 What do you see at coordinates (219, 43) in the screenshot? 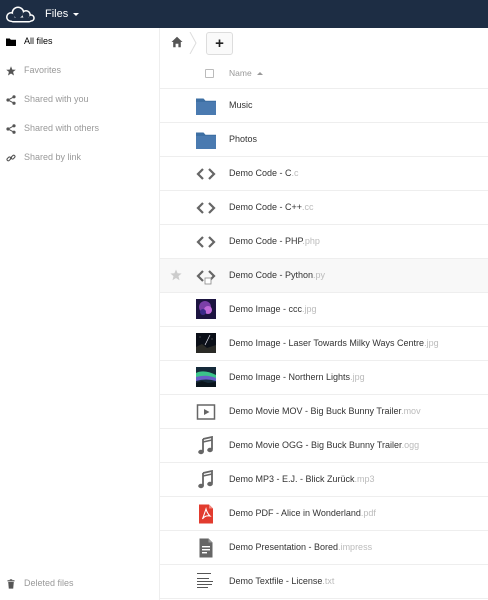
I see `new-file-button: +` at bounding box center [219, 43].